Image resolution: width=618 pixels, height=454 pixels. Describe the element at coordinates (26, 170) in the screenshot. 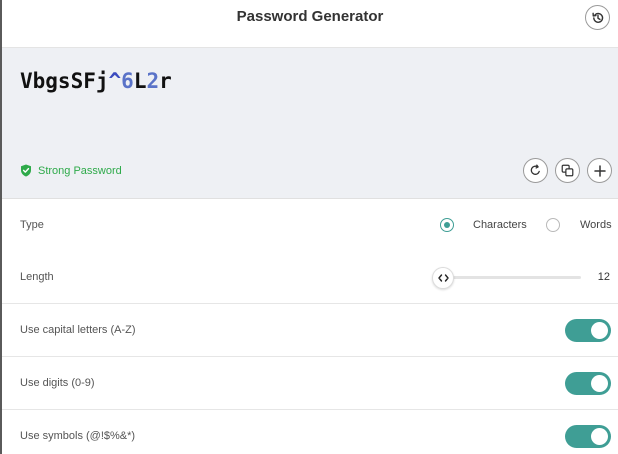

I see `shield-check-icon` at that location.